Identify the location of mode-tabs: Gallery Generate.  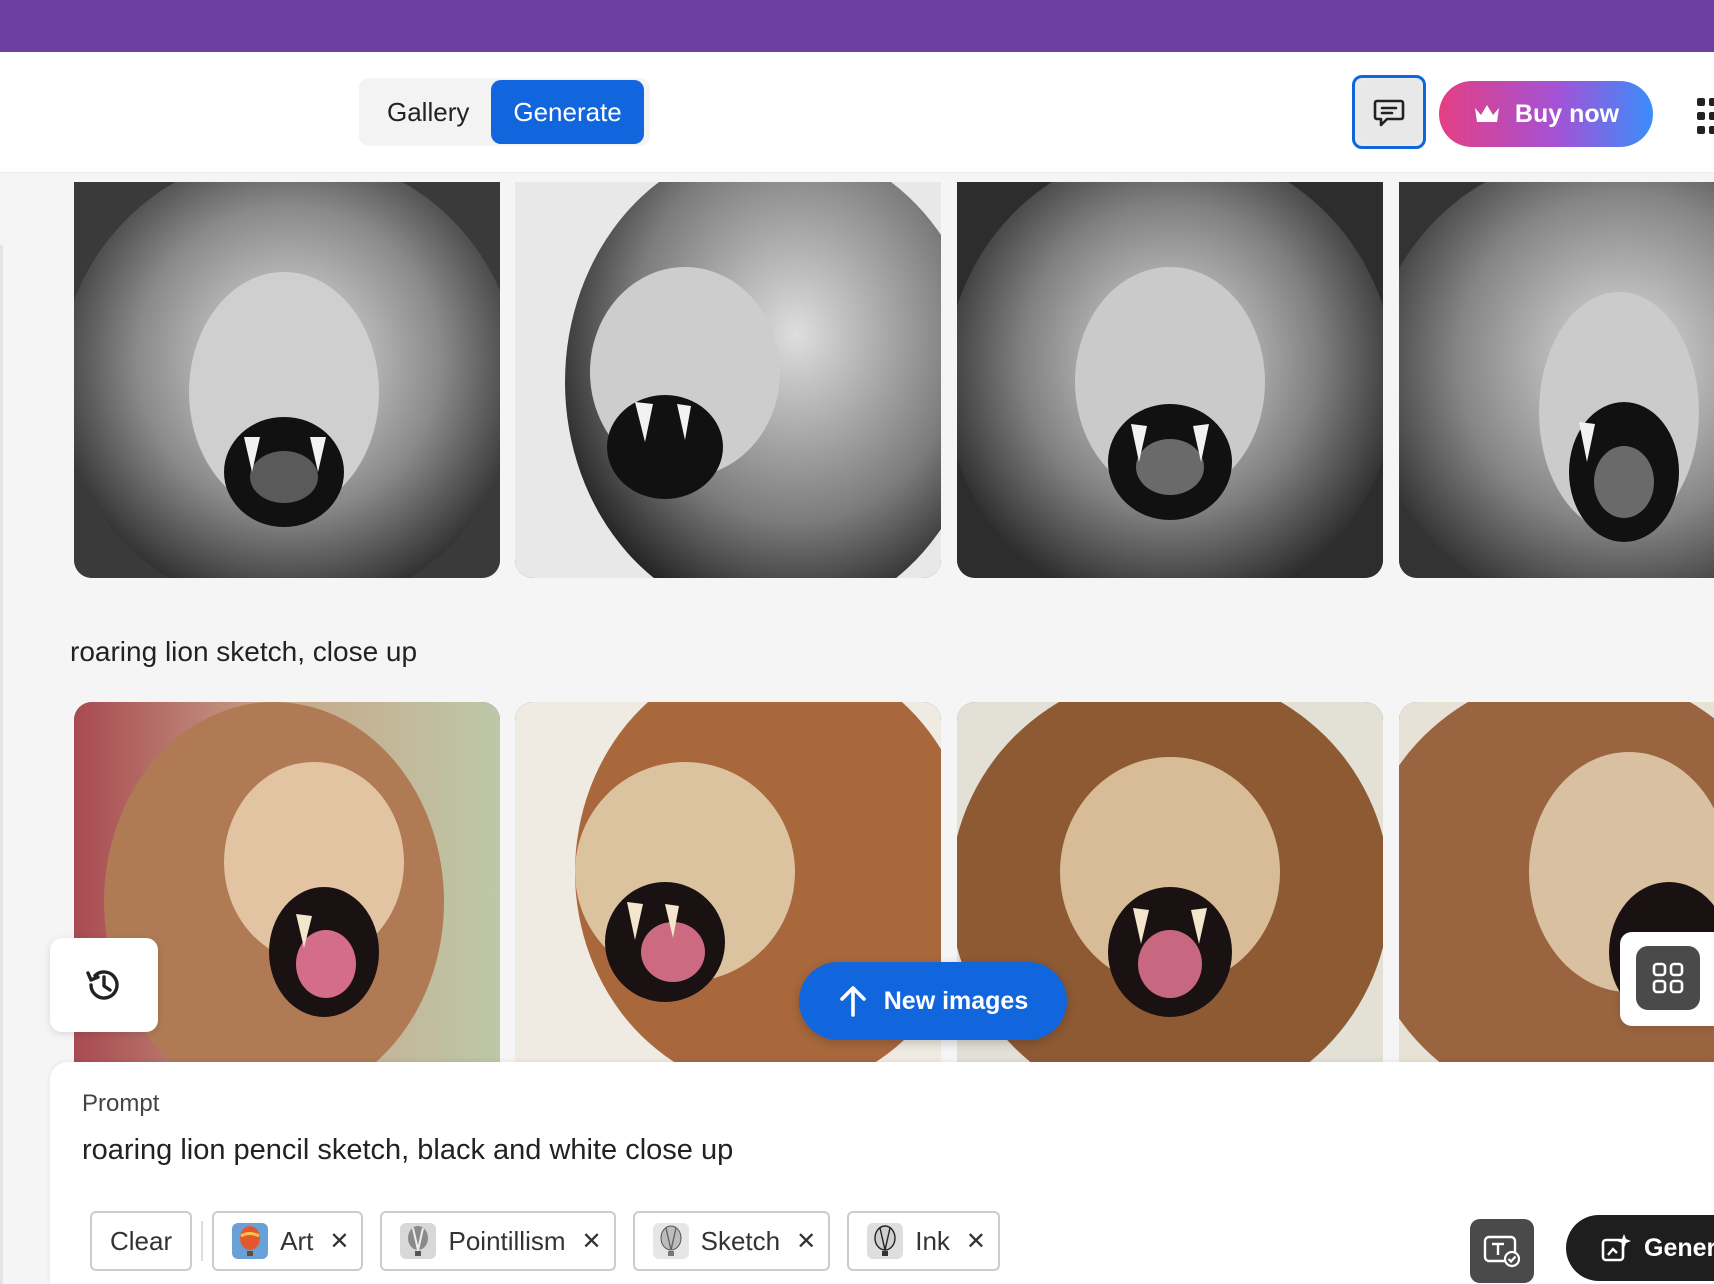
(504, 112).